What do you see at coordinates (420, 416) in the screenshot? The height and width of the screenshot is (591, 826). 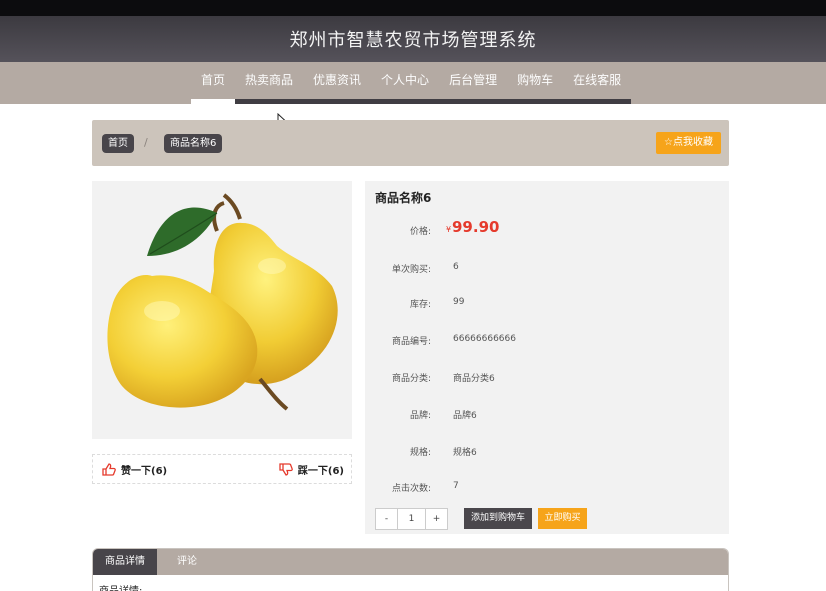 I see `field-label: 品牌:` at bounding box center [420, 416].